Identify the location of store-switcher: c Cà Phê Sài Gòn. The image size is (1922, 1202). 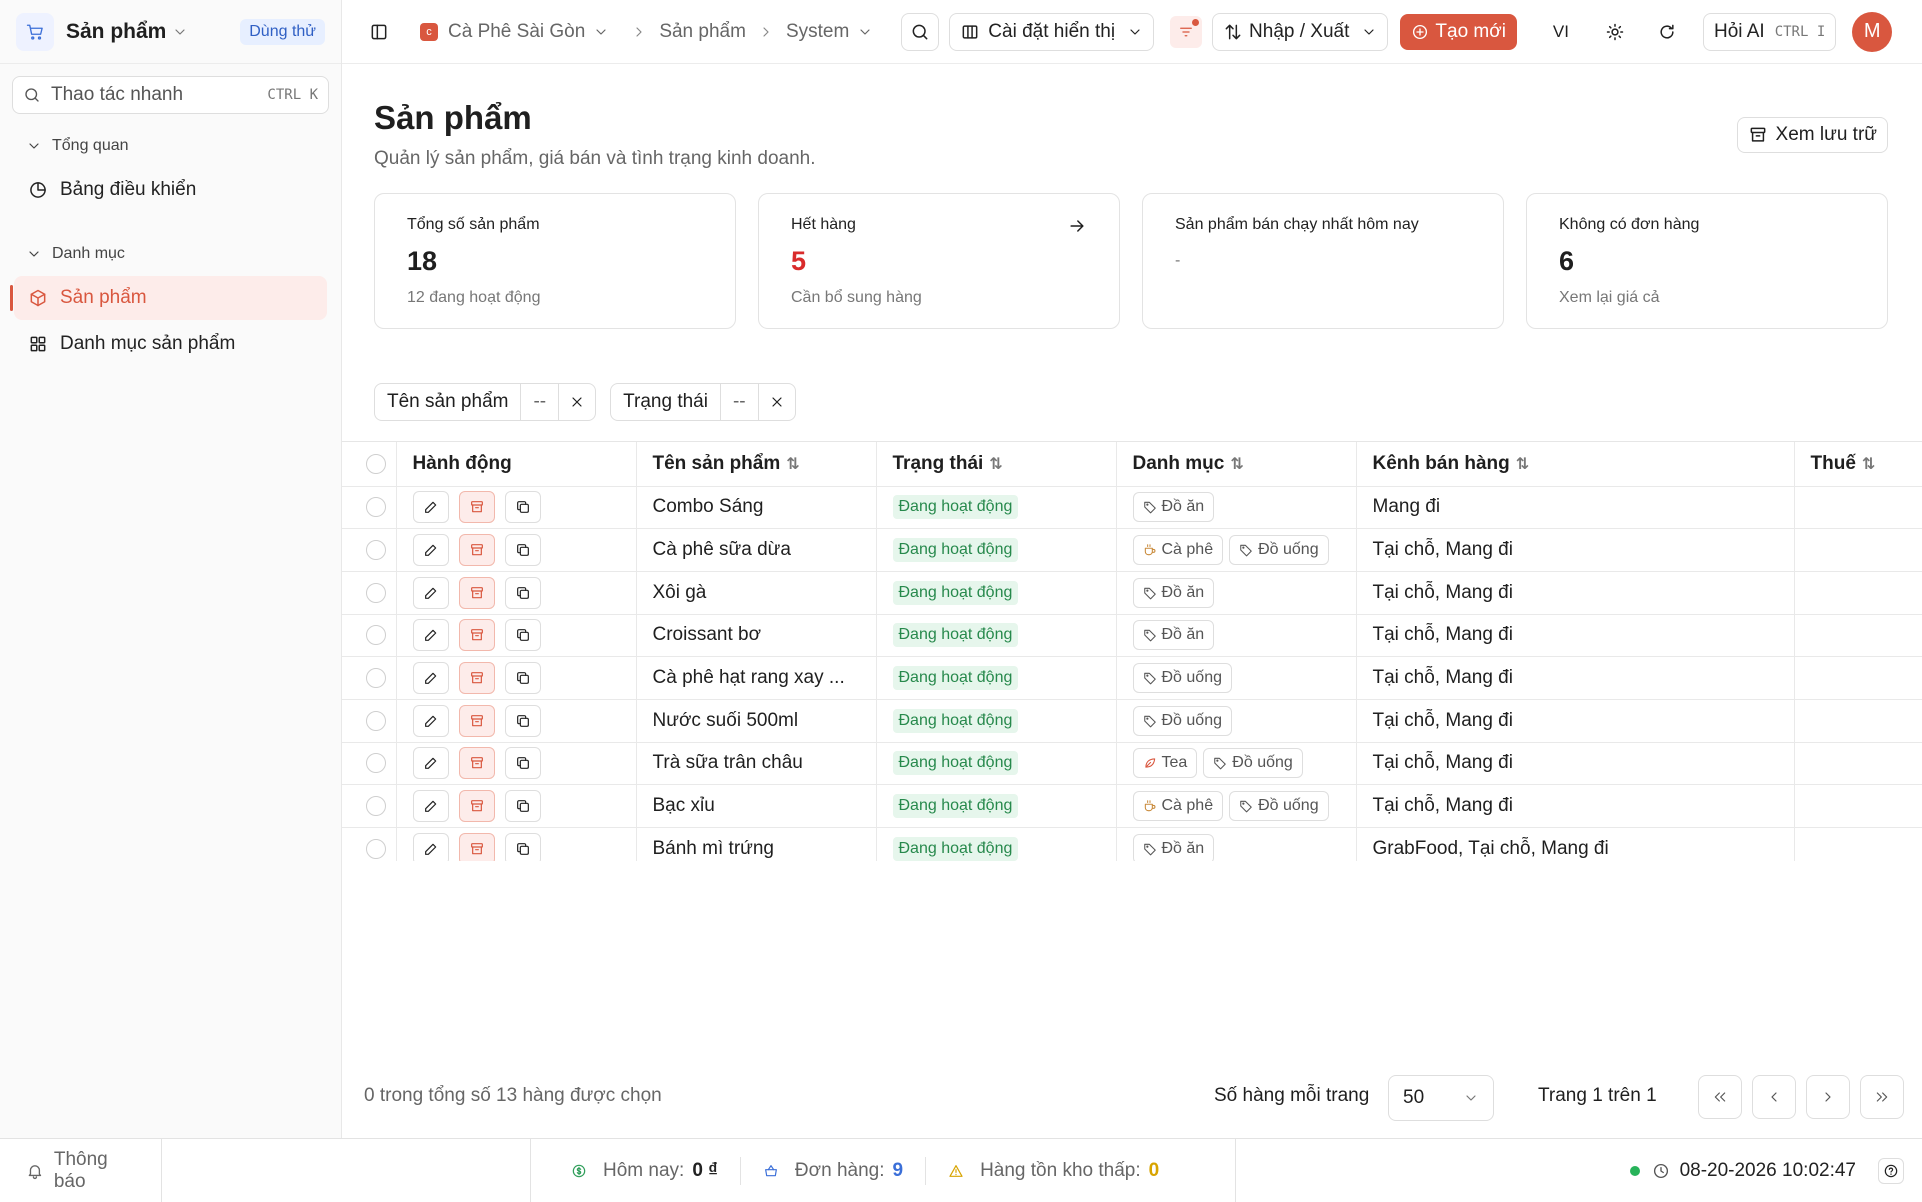
(514, 32).